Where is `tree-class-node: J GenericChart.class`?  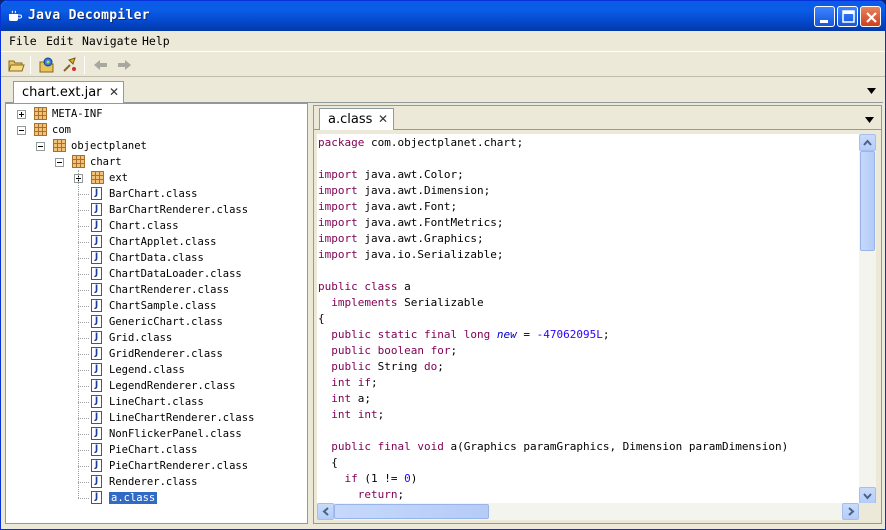 tree-class-node: J GenericChart.class is located at coordinates (156, 322).